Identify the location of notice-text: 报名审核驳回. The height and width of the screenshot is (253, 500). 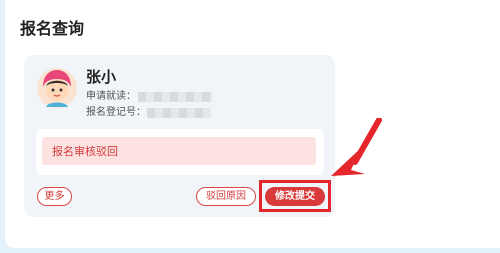
(85, 151).